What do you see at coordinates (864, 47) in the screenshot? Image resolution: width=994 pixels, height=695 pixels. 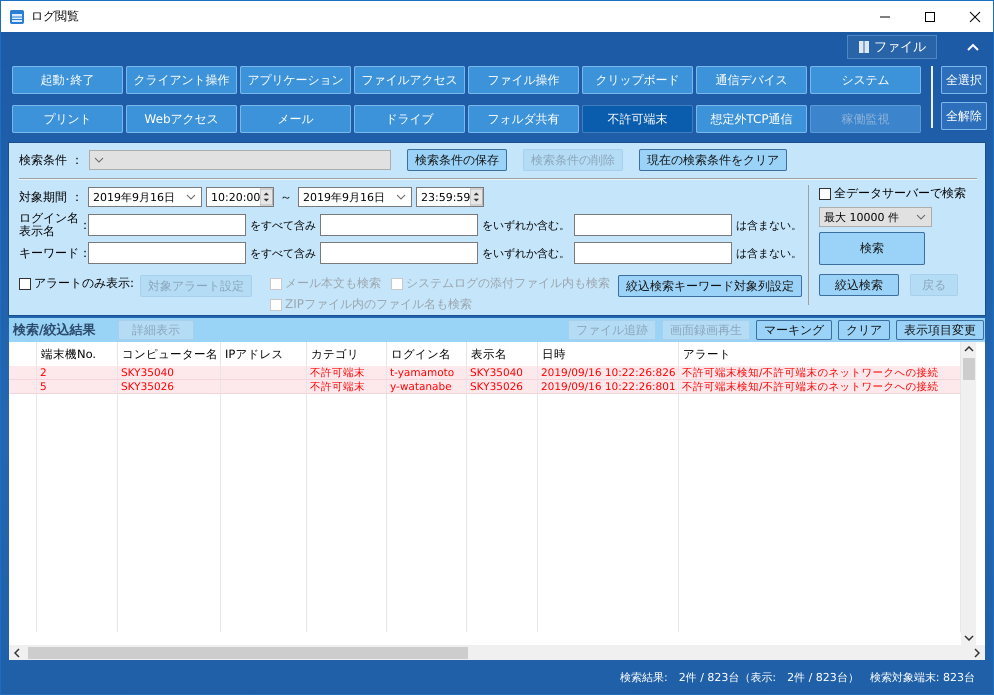 I see `book-icon` at bounding box center [864, 47].